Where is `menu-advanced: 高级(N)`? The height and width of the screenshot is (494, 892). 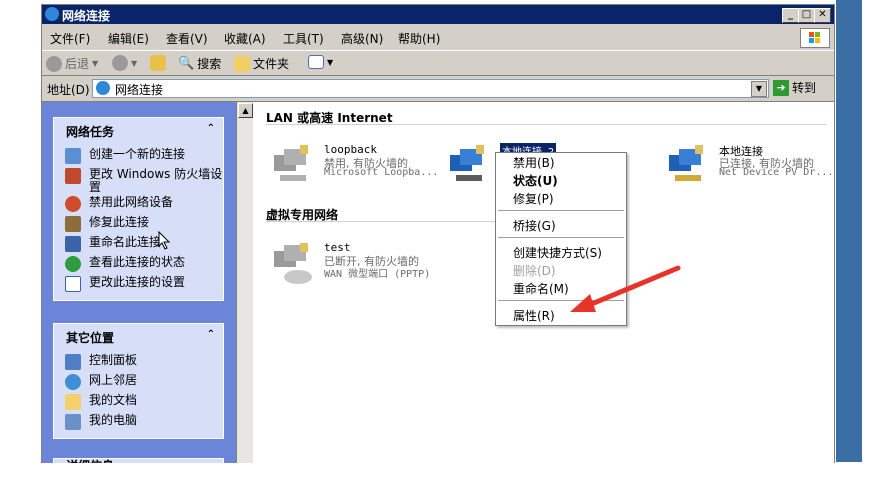
menu-advanced: 高级(N) is located at coordinates (362, 38).